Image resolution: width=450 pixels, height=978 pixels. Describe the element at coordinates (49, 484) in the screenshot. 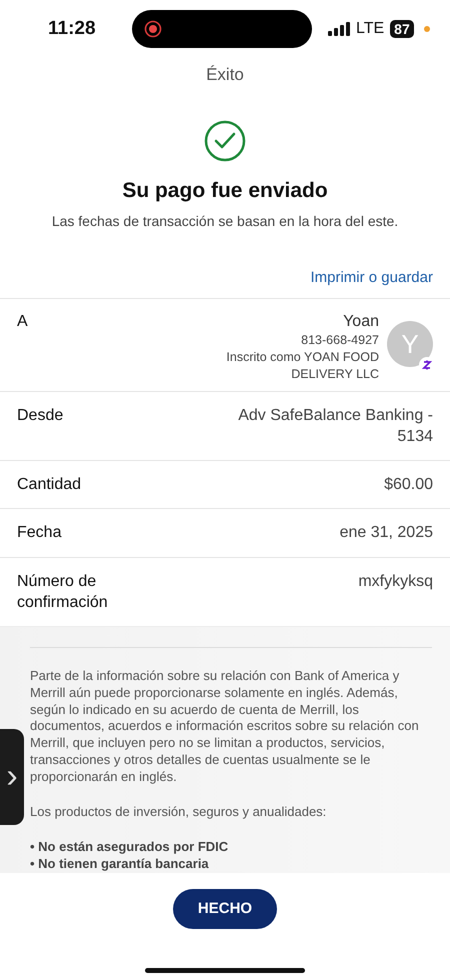

I see `row-label: Cantidad` at that location.